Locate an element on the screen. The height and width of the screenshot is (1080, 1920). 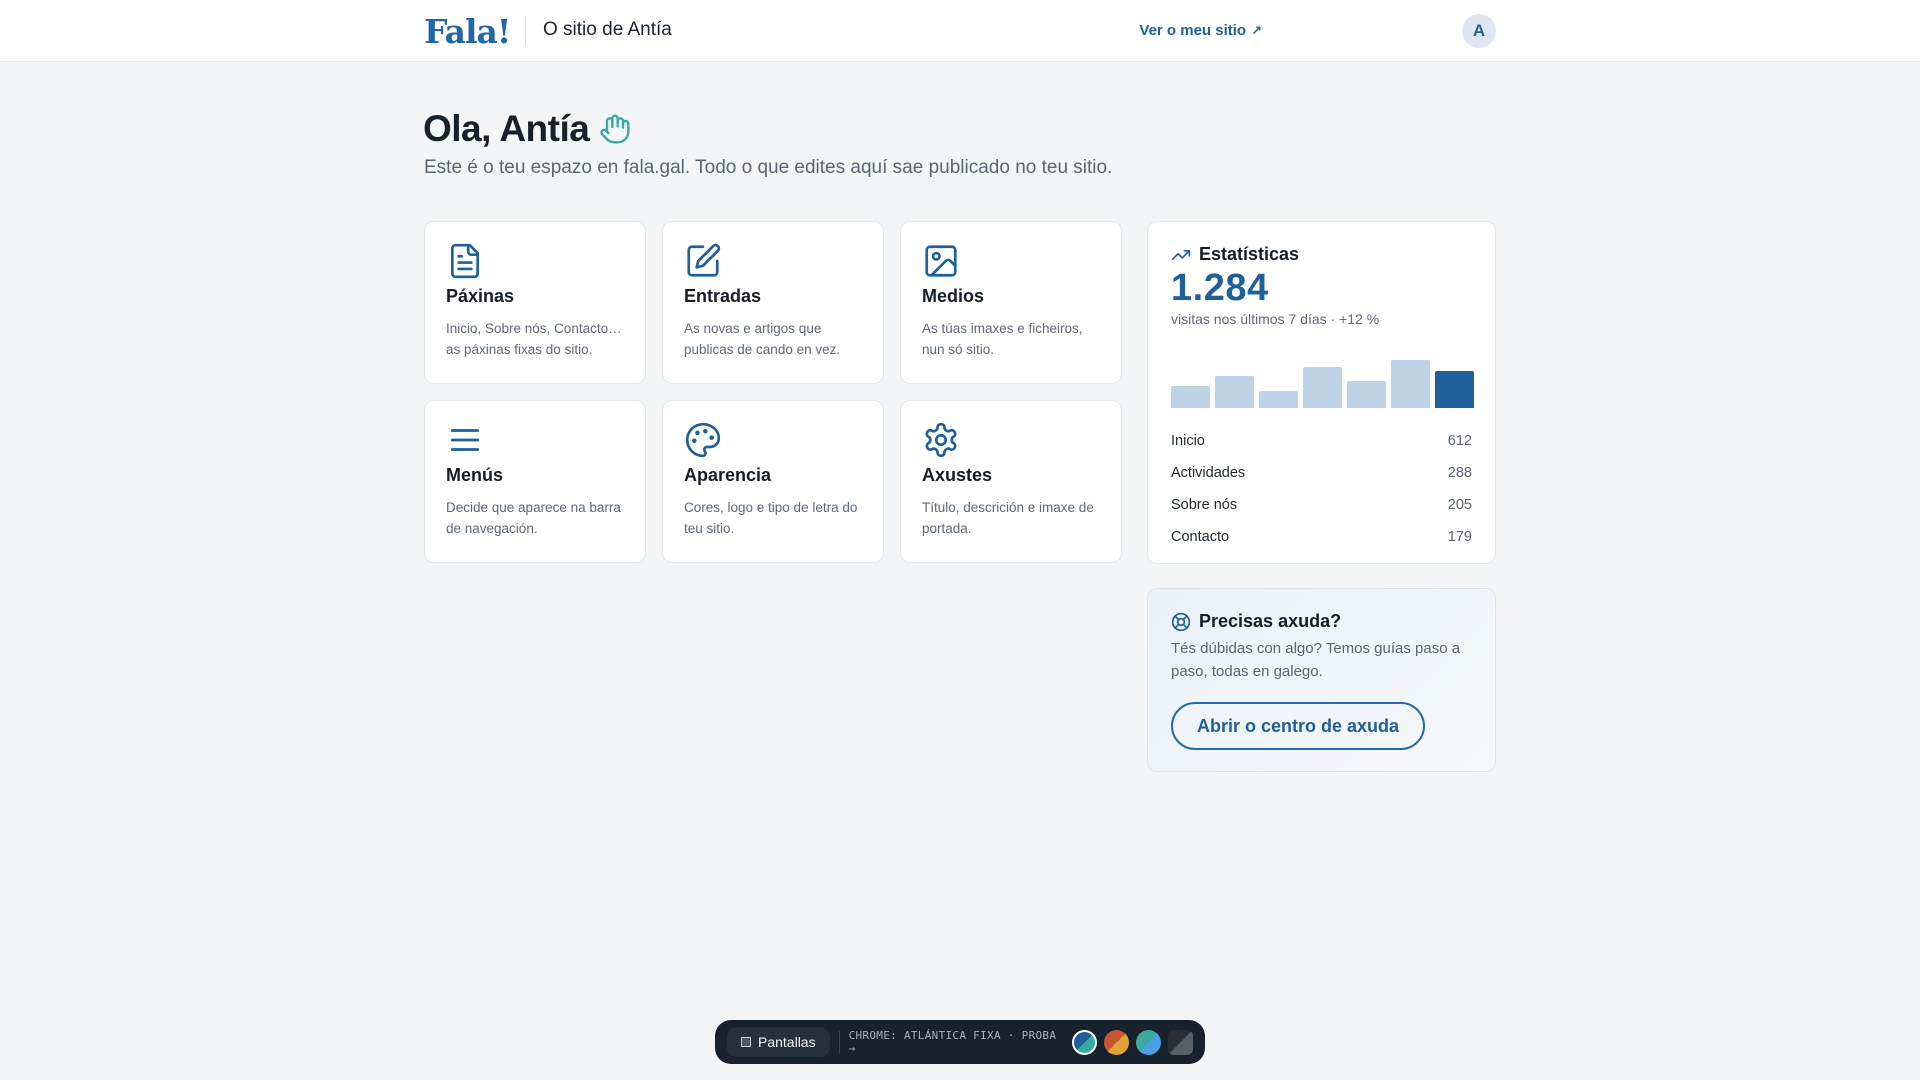
help-title: Precisas axuda? is located at coordinates (1270, 621).